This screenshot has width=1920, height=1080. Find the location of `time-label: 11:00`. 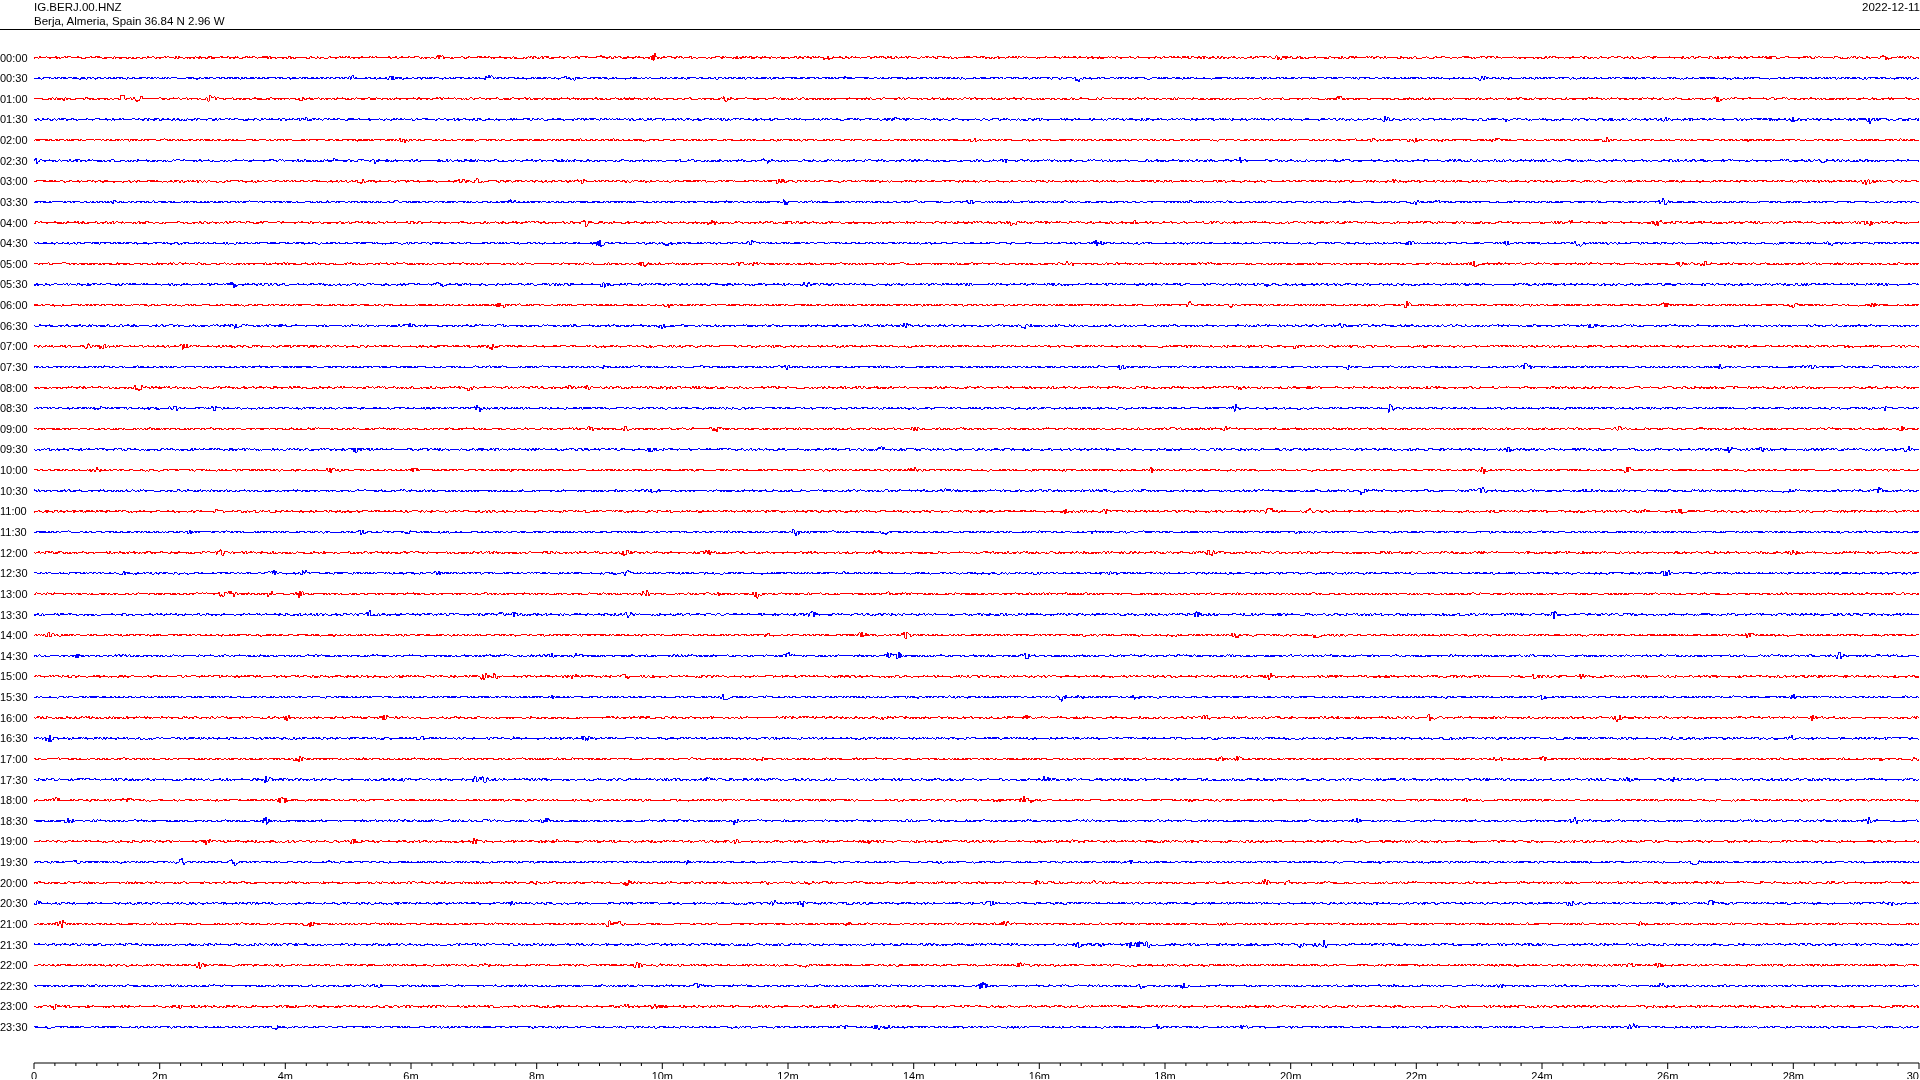

time-label: 11:00 is located at coordinates (13, 511).